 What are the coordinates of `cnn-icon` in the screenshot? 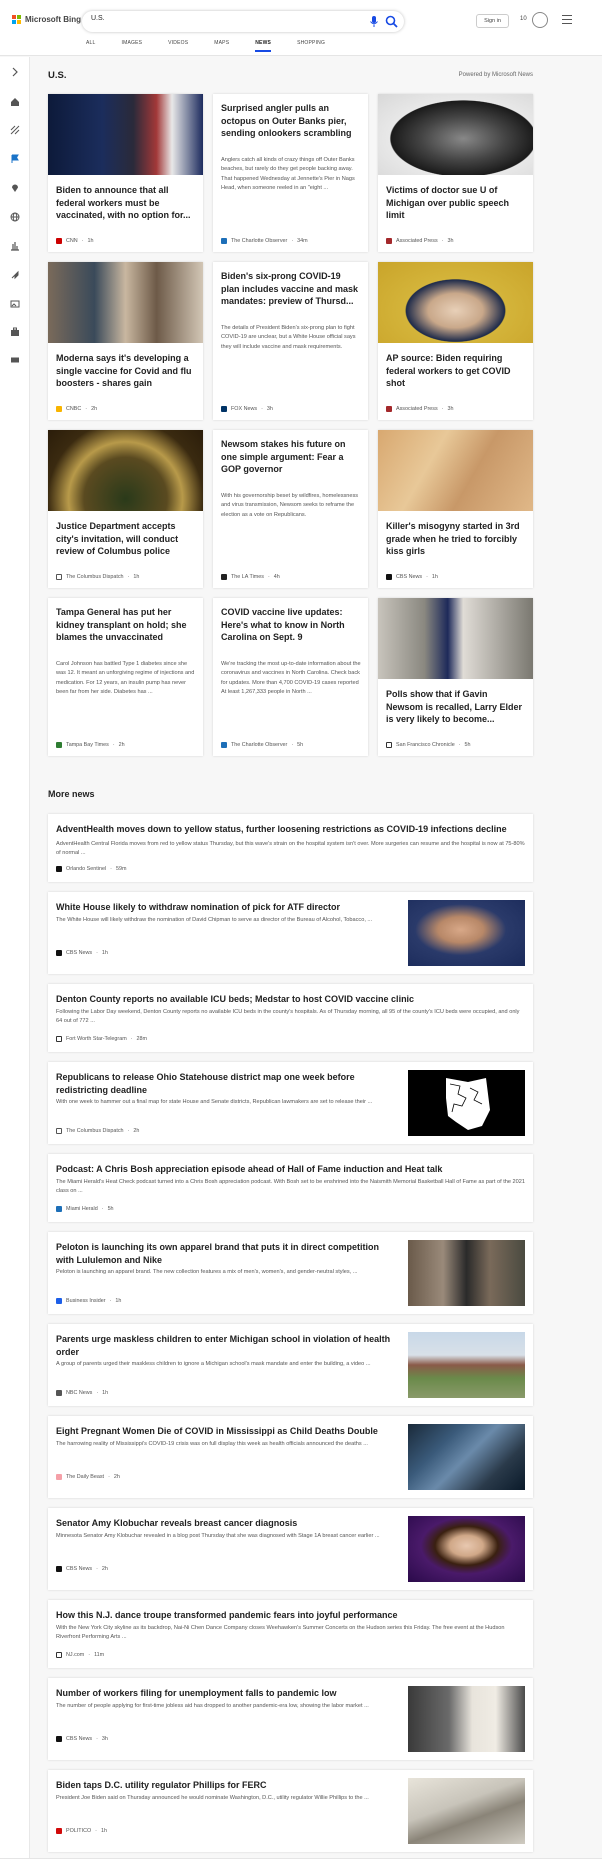 It's located at (59, 241).